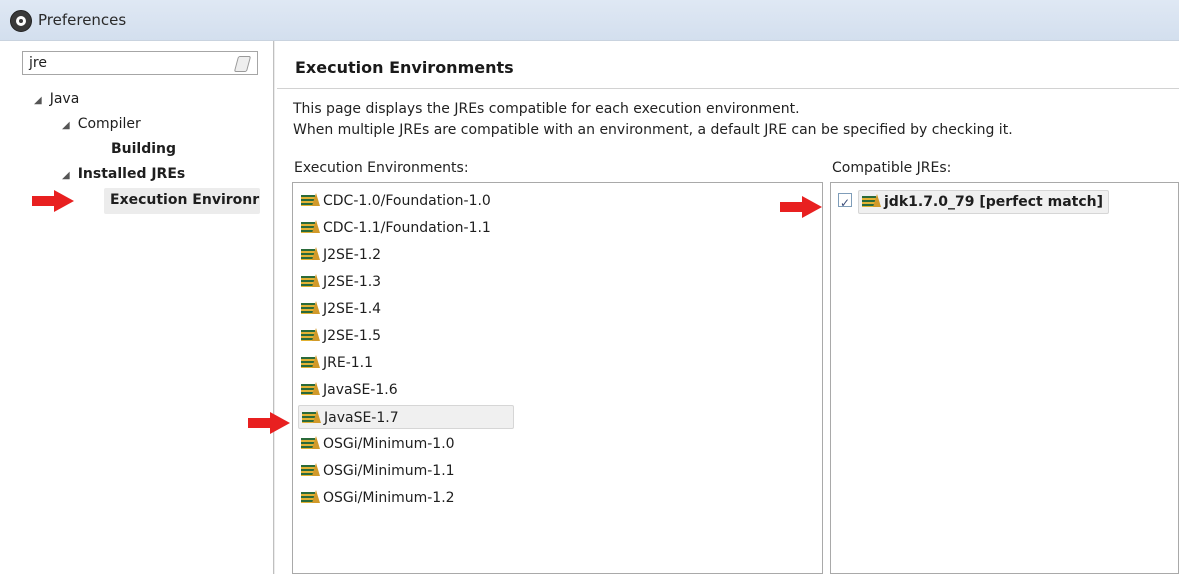  I want to click on environment-list-item: JavaSE-1.6, so click(349, 390).